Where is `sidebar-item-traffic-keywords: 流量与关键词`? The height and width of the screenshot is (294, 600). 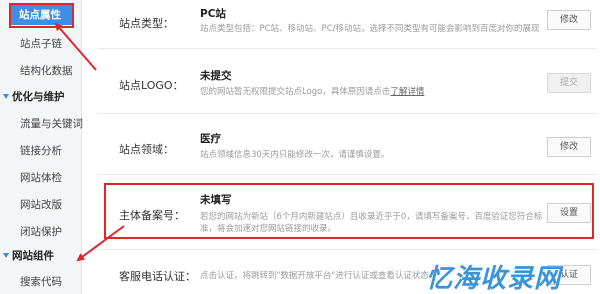 sidebar-item-traffic-keywords: 流量与关键词 is located at coordinates (41, 124).